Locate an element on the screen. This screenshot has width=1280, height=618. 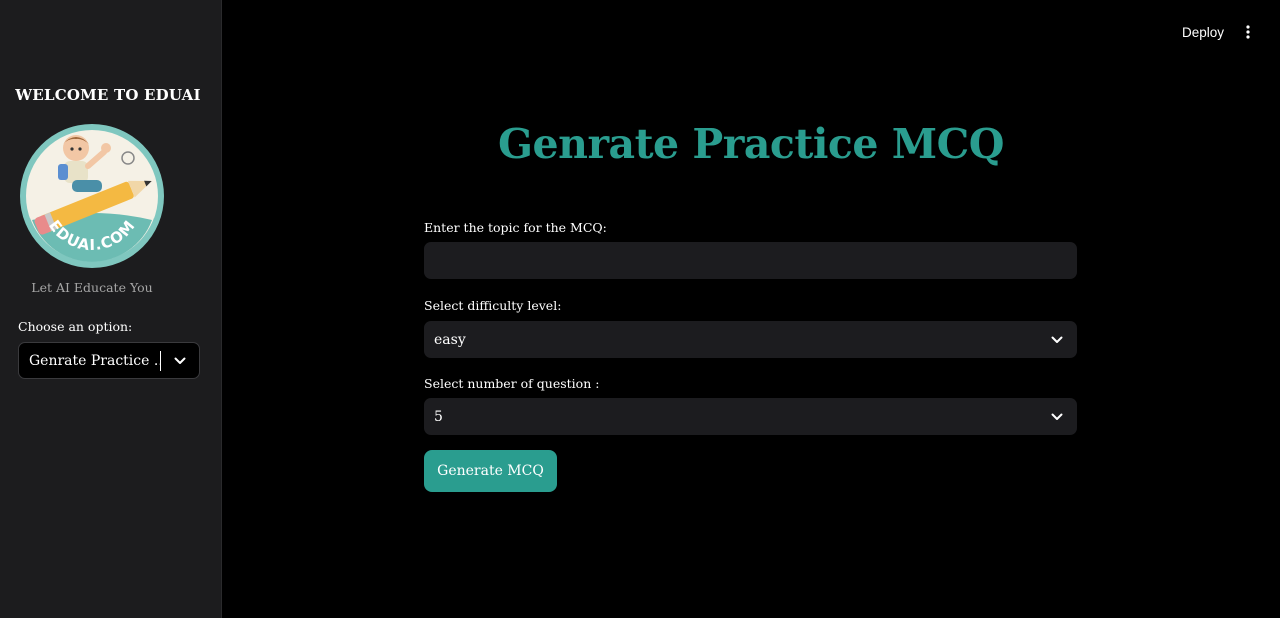
generate-mcq-button: Generate MCQ is located at coordinates (490, 471).